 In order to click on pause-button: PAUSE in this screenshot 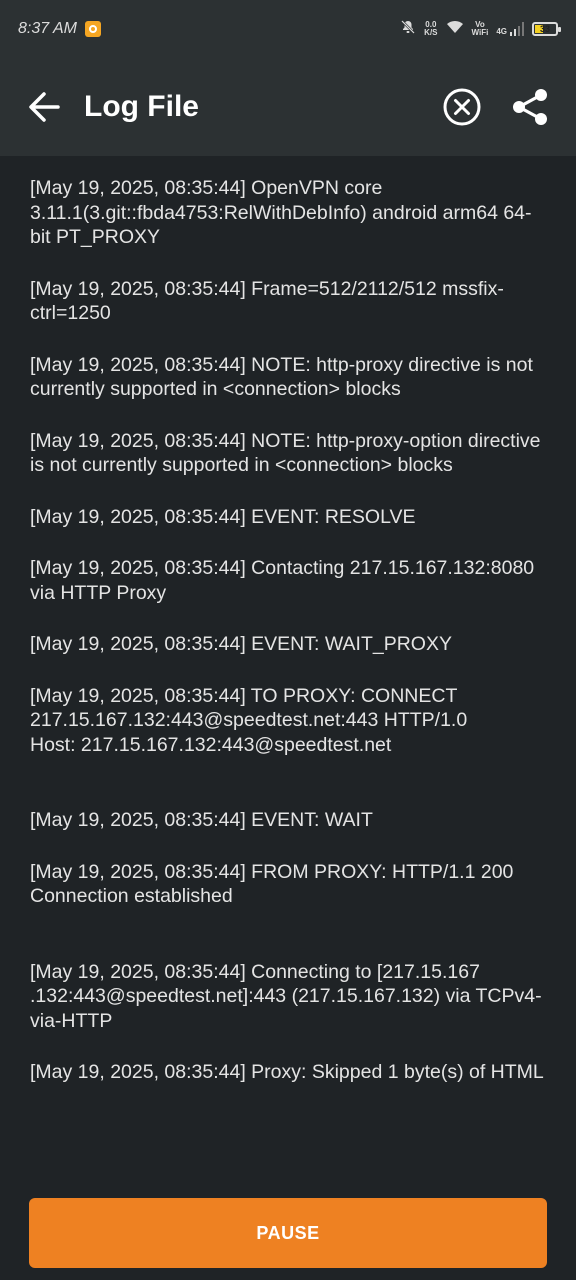, I will do `click(288, 1233)`.